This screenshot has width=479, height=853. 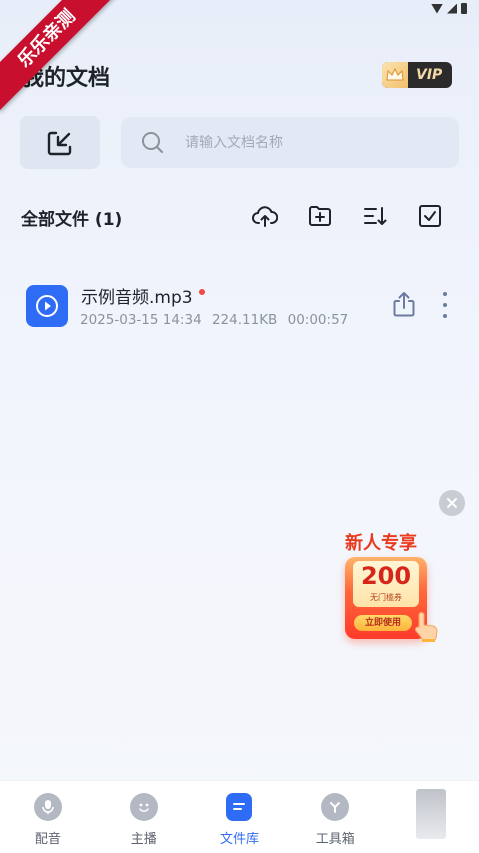 I want to click on crown-icon, so click(x=395, y=75).